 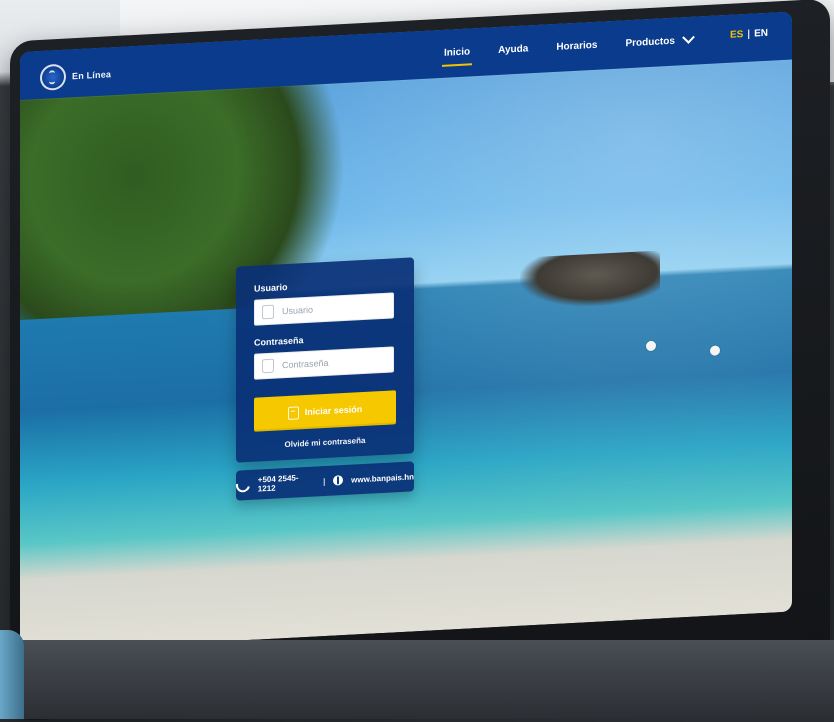 What do you see at coordinates (761, 34) in the screenshot?
I see `lang-en: EN` at bounding box center [761, 34].